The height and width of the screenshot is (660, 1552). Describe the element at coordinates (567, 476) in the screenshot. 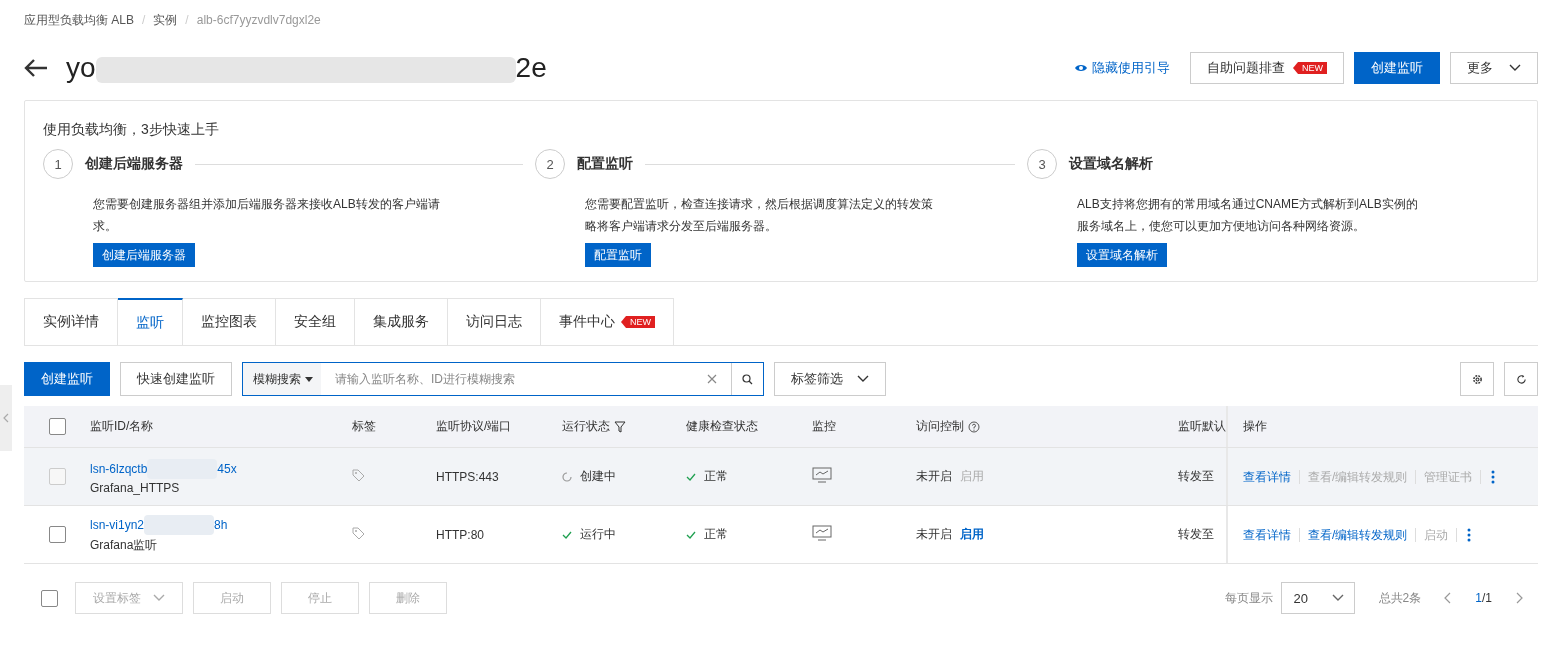

I see `loading-icon` at that location.